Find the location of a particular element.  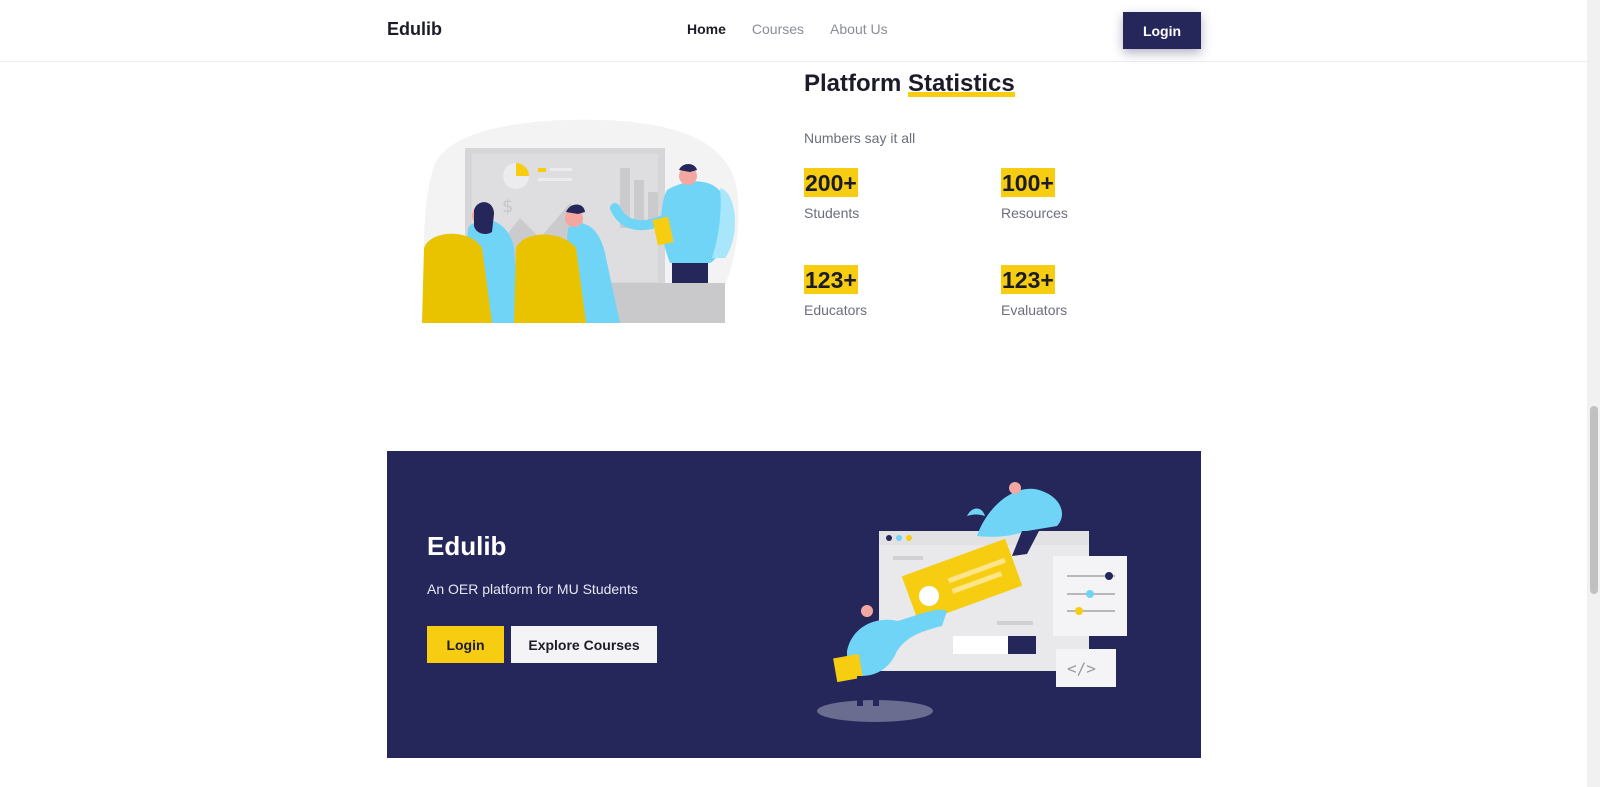

scrollbar-thumb is located at coordinates (1594, 500).